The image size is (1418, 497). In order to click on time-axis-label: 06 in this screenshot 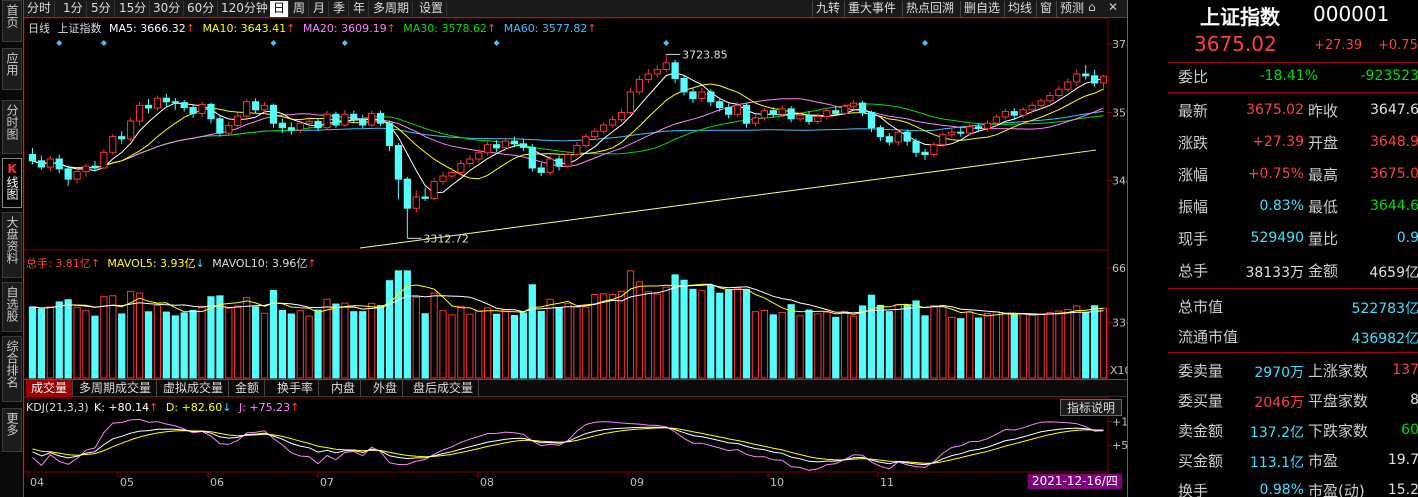, I will do `click(217, 482)`.